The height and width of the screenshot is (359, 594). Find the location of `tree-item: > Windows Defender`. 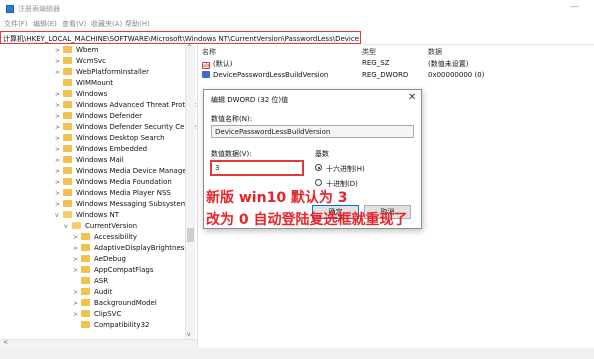

tree-item: > Windows Defender is located at coordinates (98, 117).